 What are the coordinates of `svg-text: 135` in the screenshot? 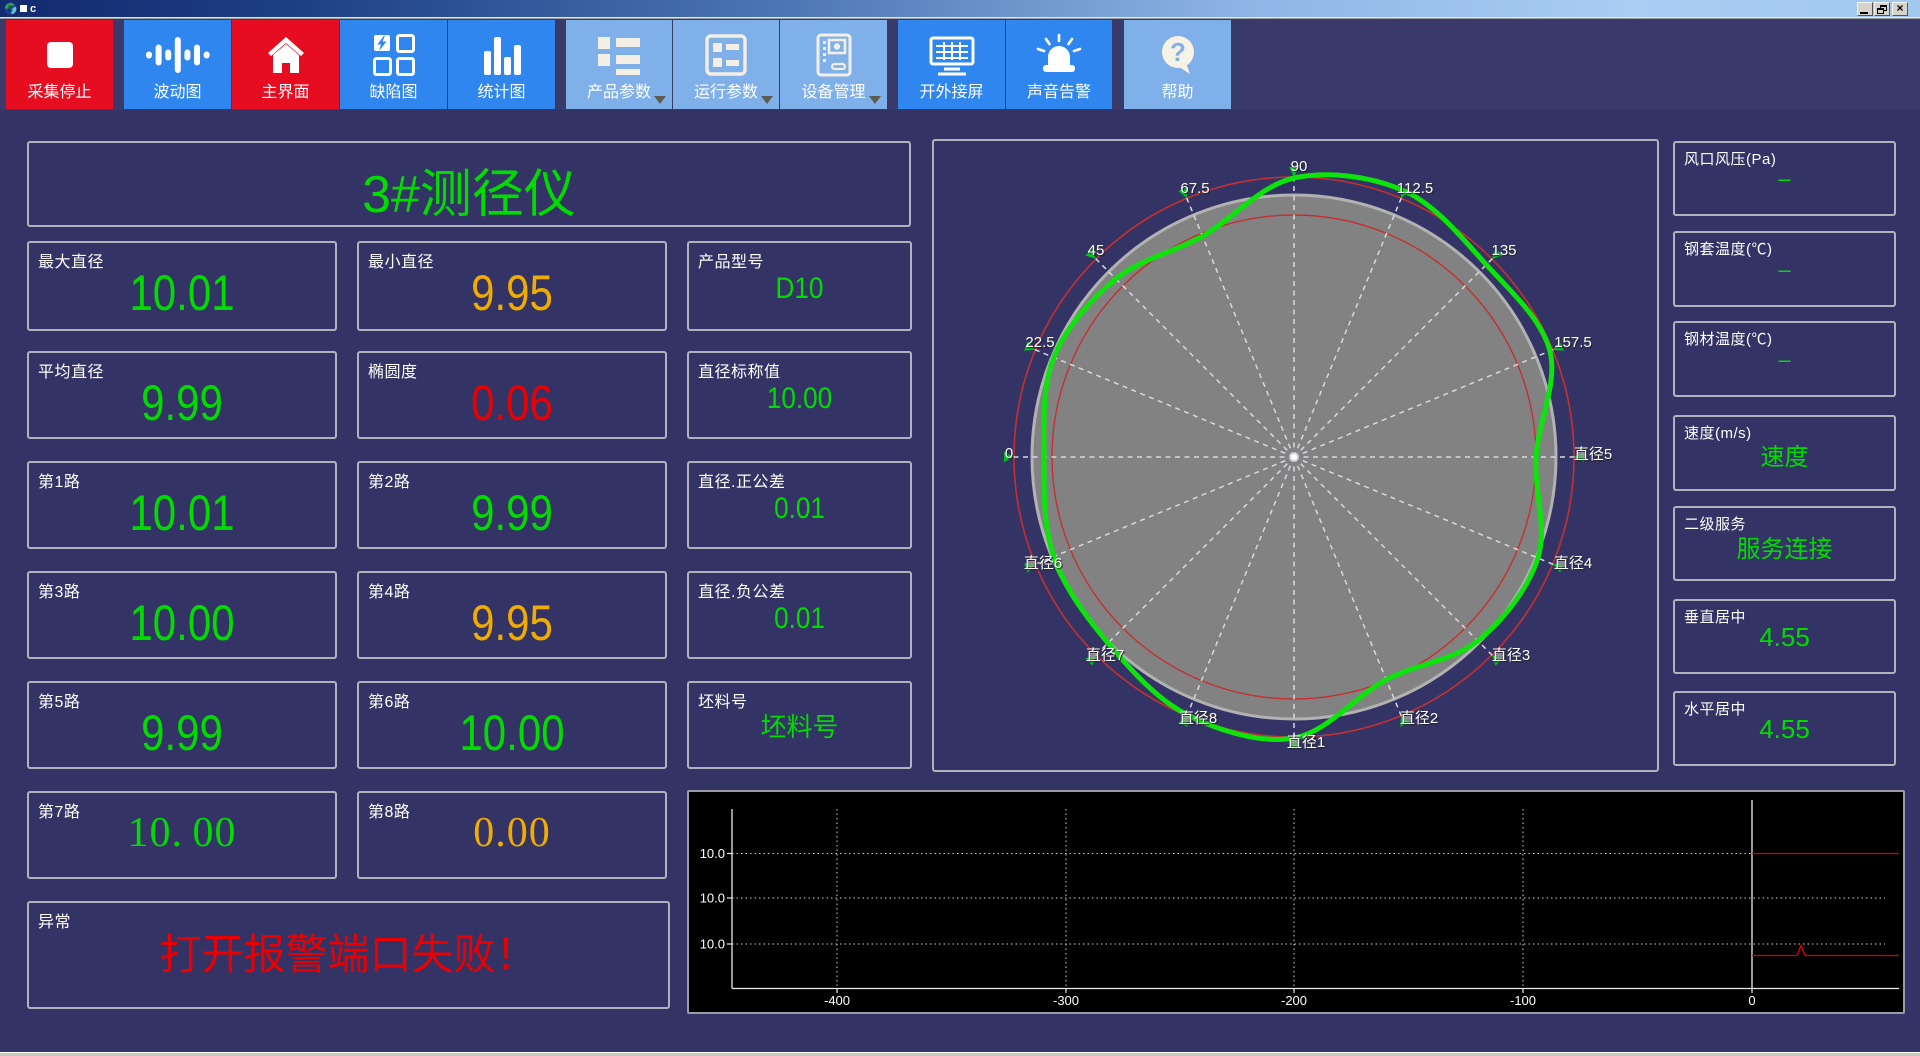 It's located at (1503, 250).